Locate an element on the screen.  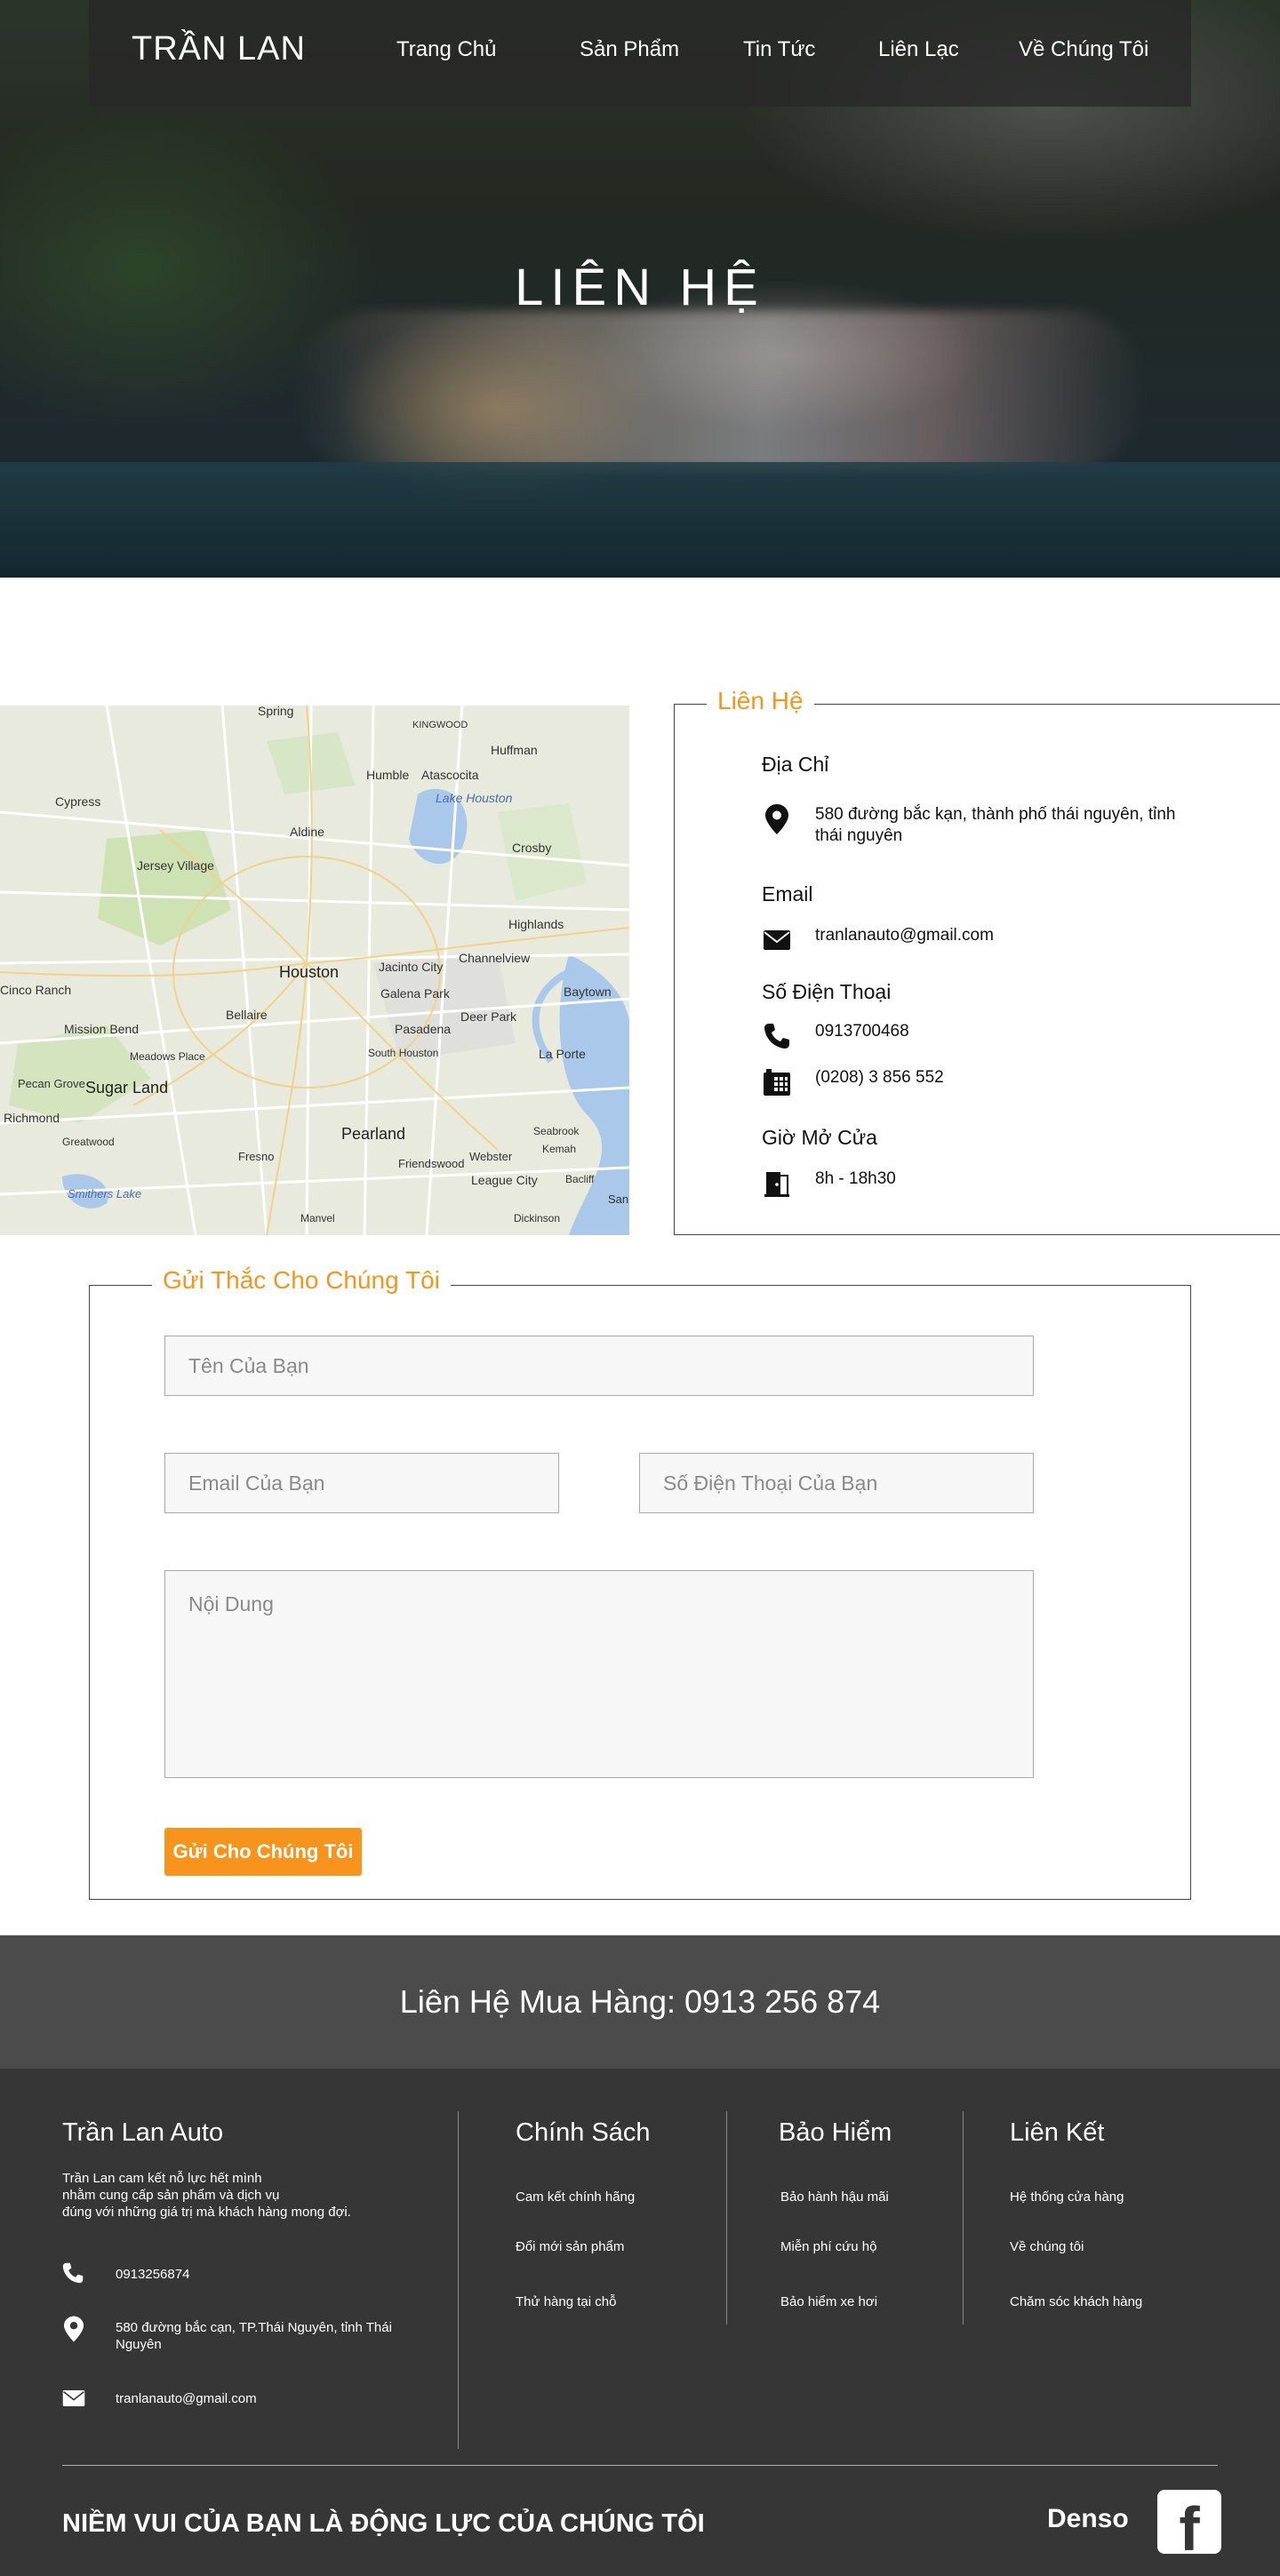
email-title: Email is located at coordinates (787, 893).